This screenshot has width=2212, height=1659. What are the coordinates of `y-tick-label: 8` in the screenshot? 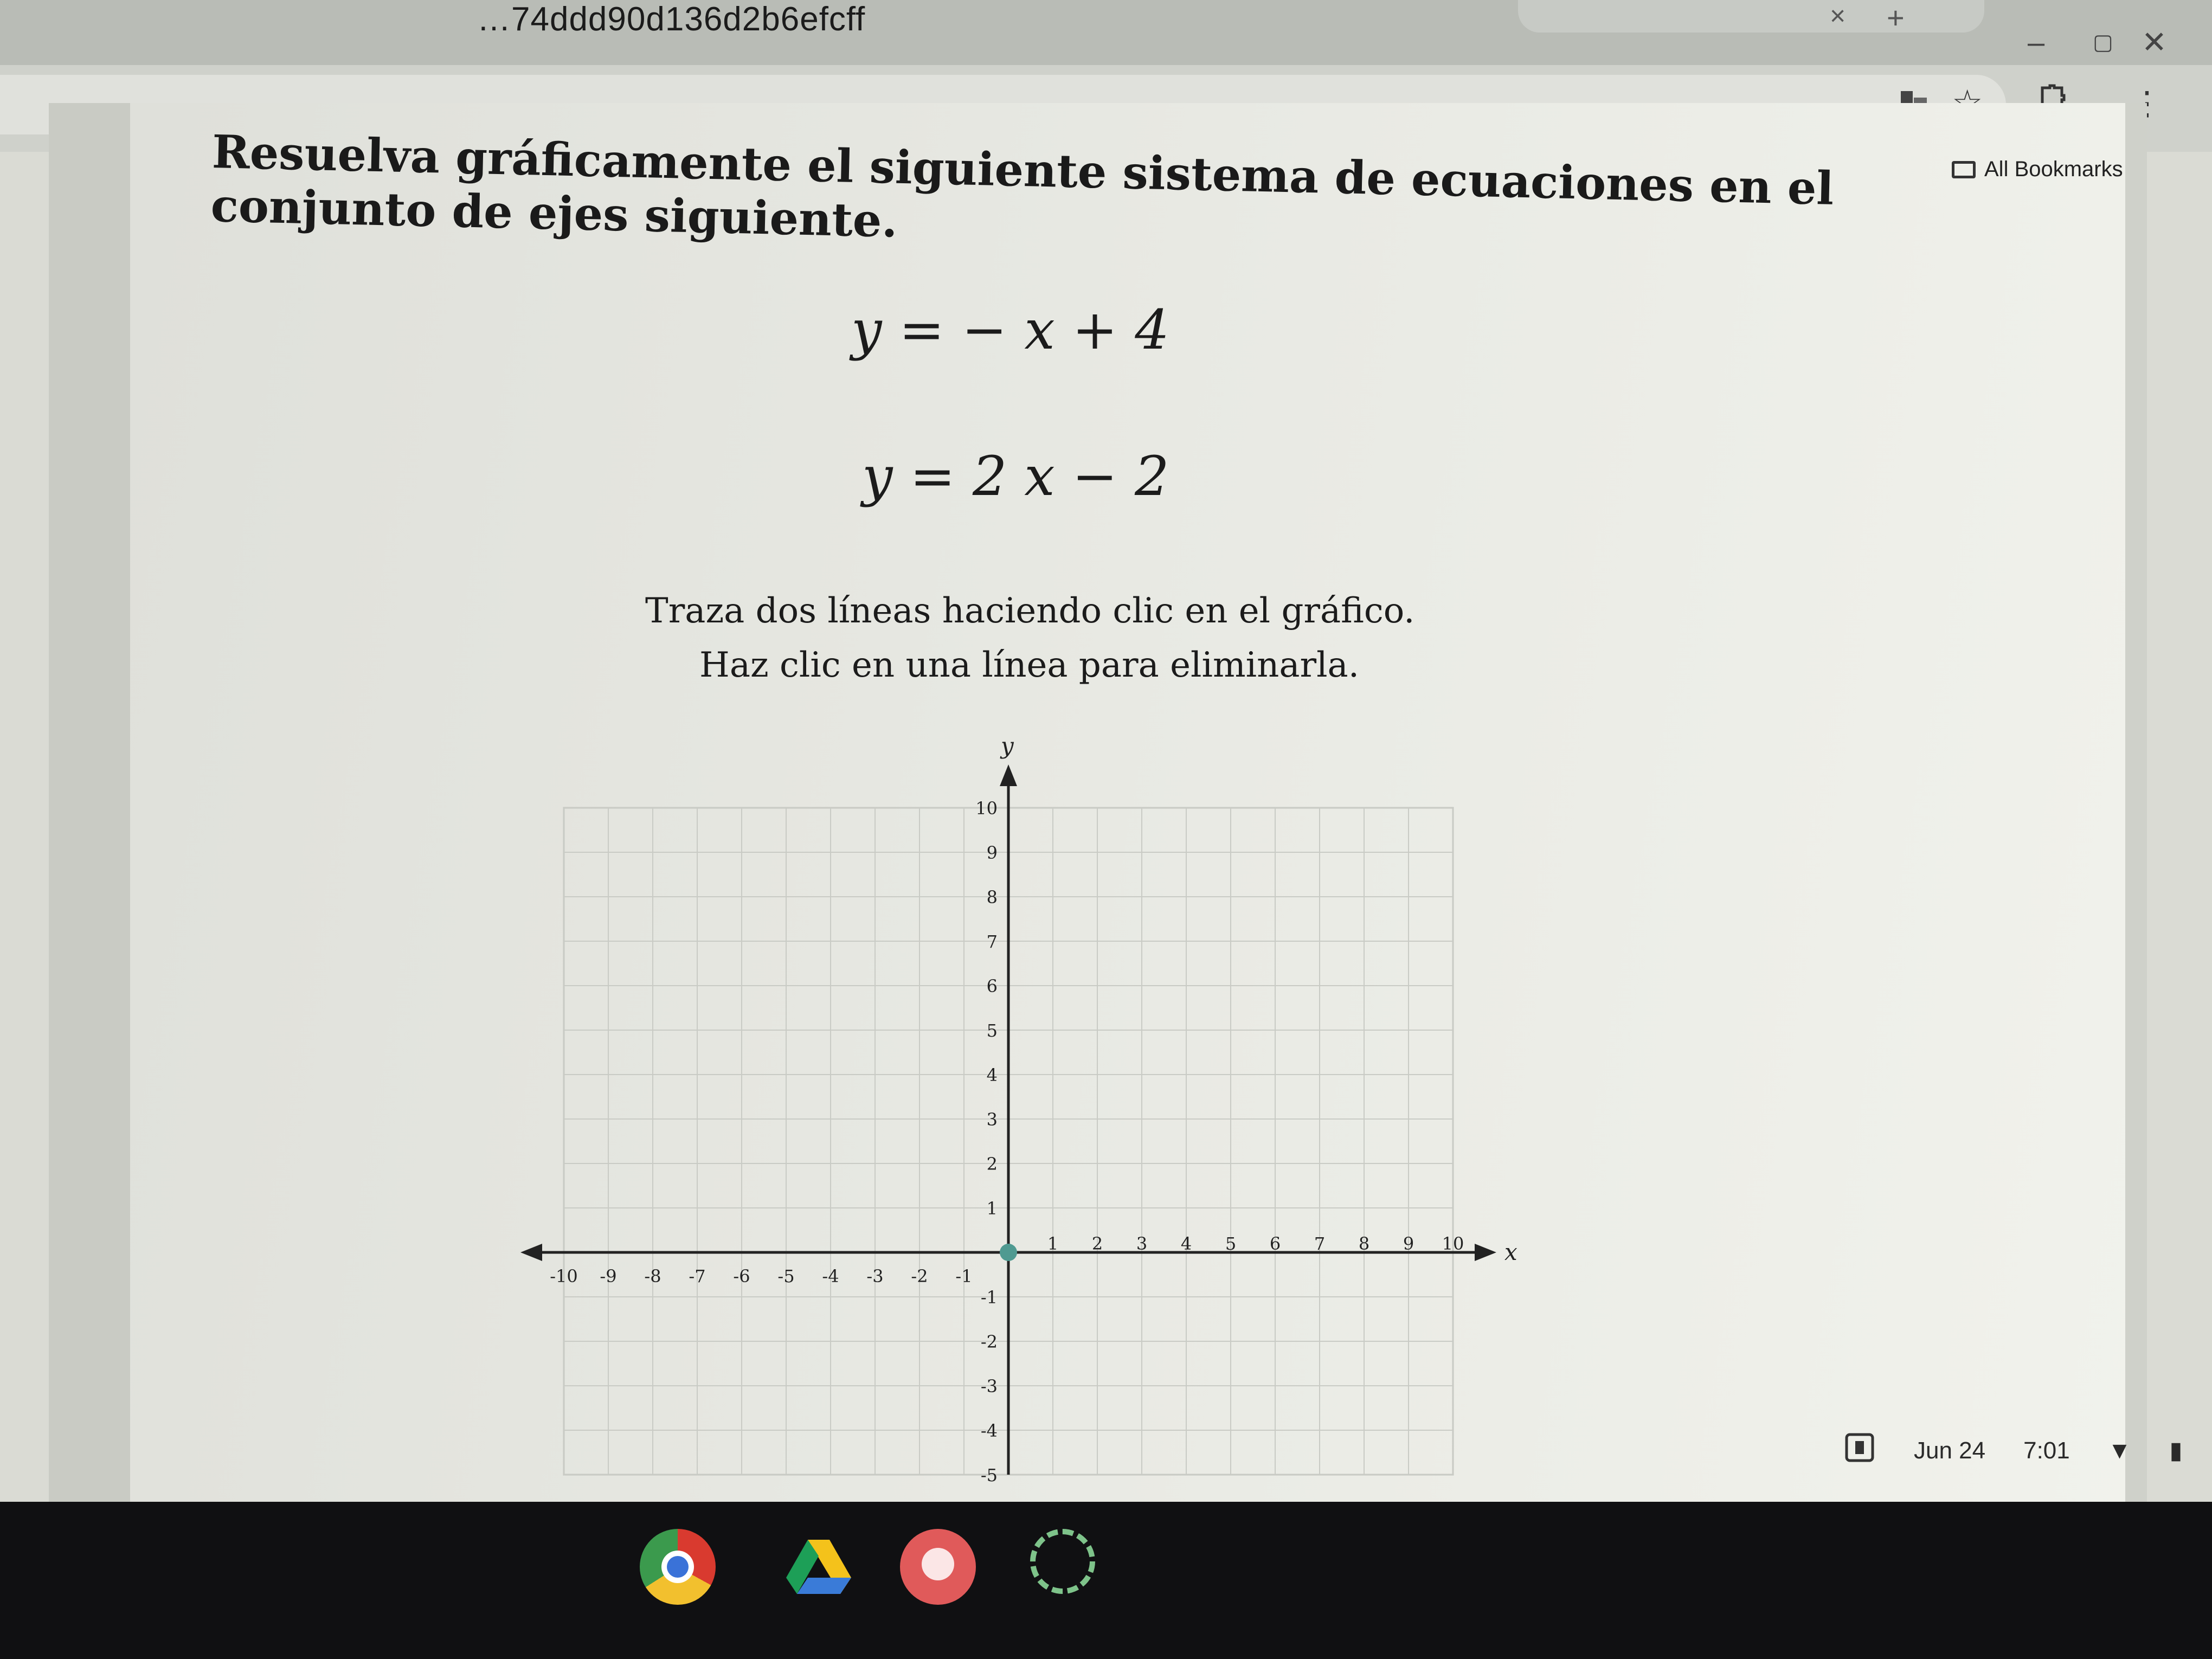 It's located at (992, 897).